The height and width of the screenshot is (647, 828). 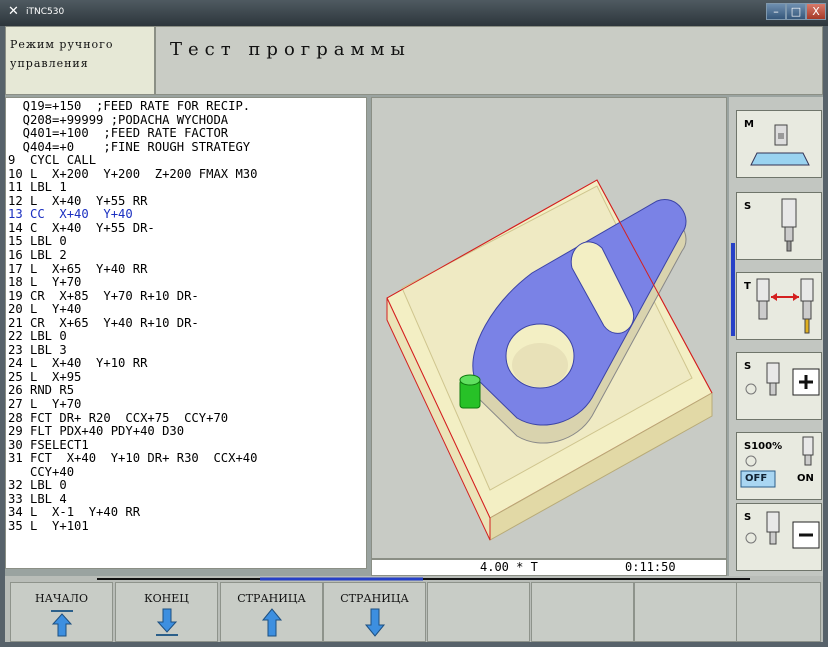 I want to click on program-line: 18 L Y+70, so click(x=187, y=283).